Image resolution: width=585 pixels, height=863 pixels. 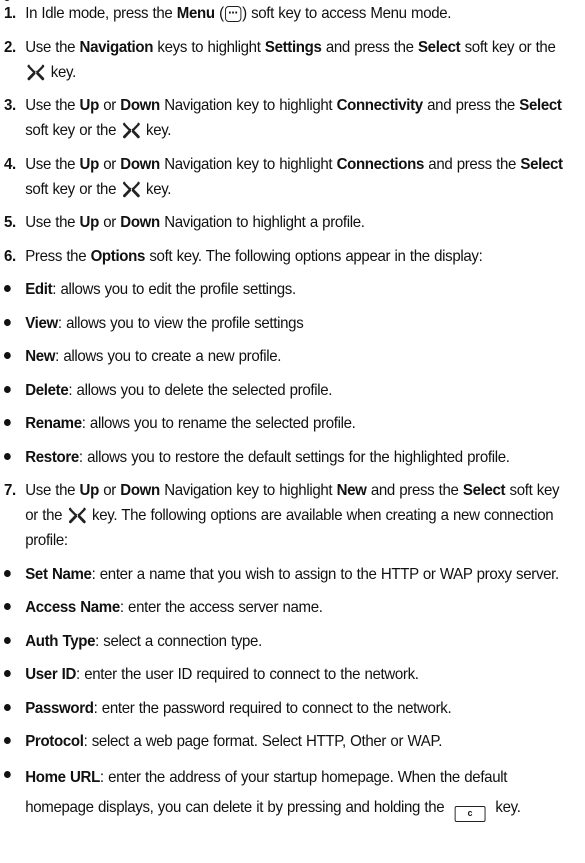 I want to click on option-term: Restore, so click(x=52, y=457).